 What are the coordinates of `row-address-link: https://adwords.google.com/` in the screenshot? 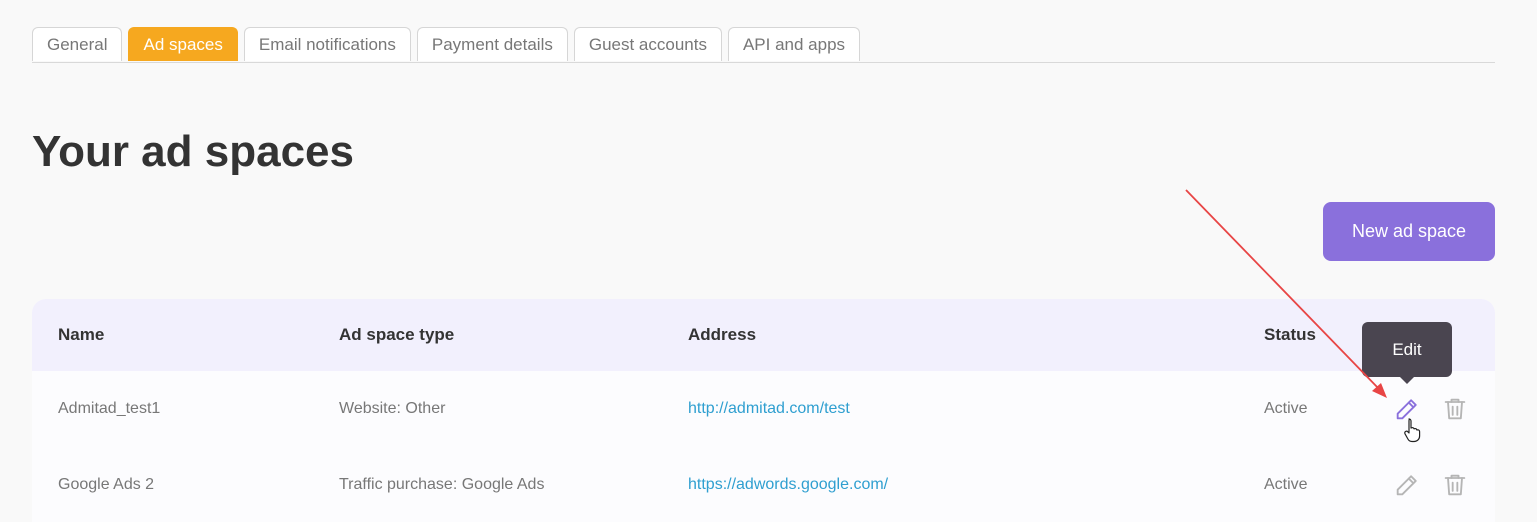 It's located at (788, 484).